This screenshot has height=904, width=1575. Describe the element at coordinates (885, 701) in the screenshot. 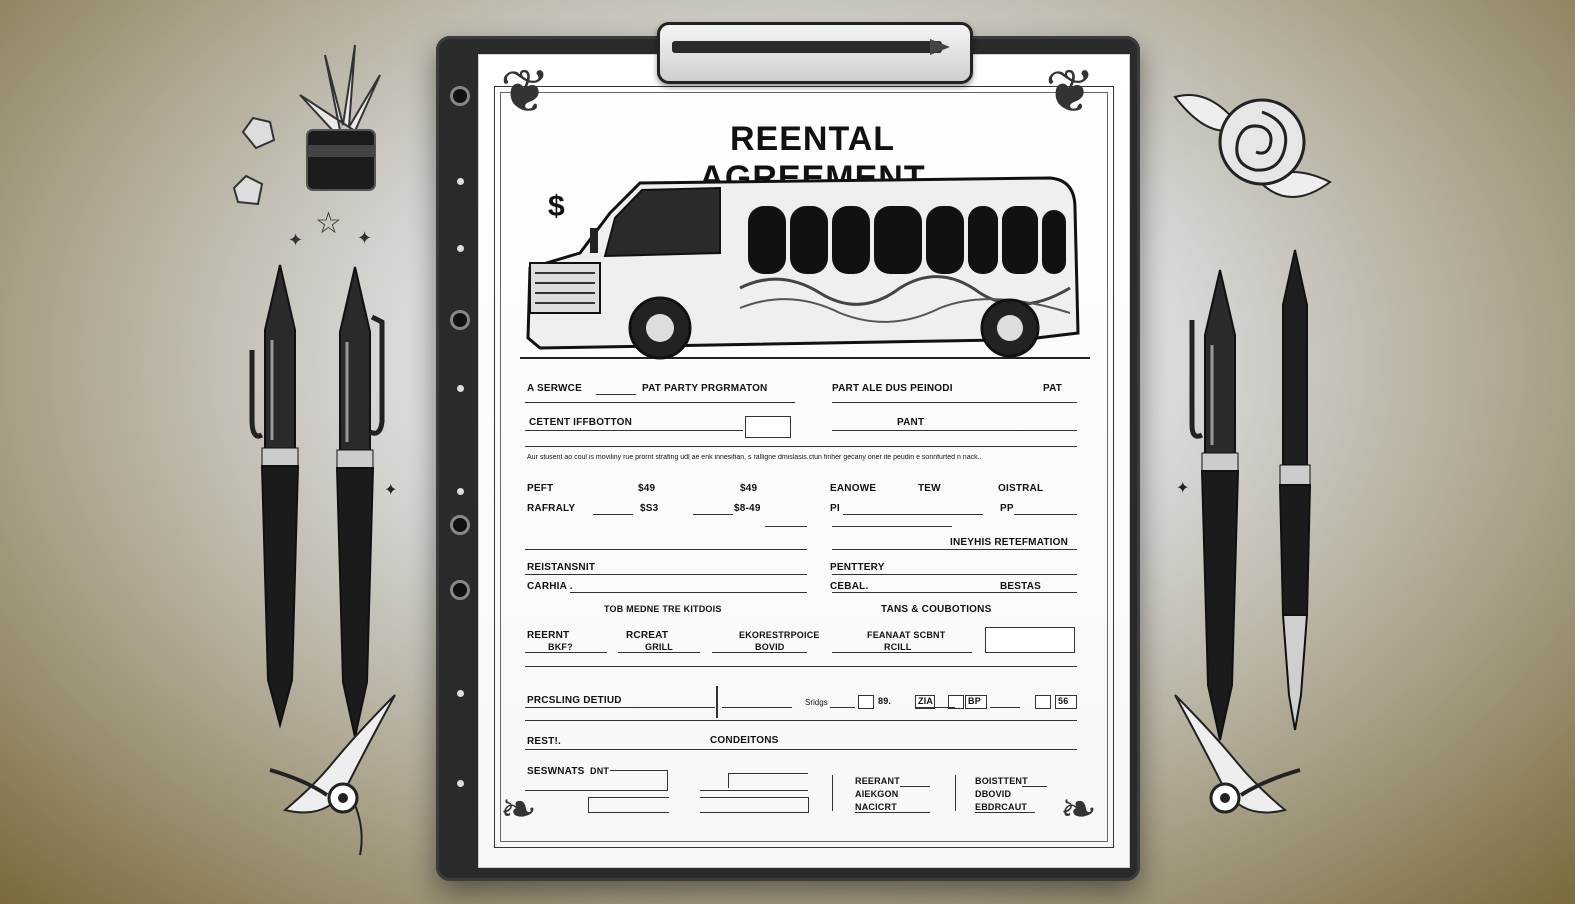

I see `pricing-c2: 89.` at that location.